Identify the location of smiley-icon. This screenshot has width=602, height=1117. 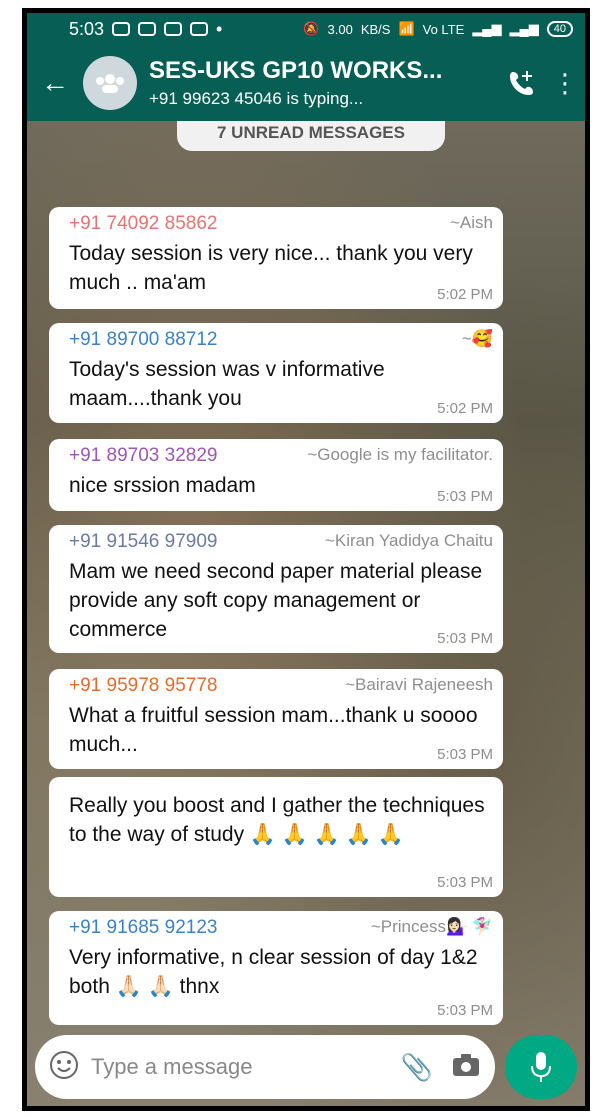
(64, 1064).